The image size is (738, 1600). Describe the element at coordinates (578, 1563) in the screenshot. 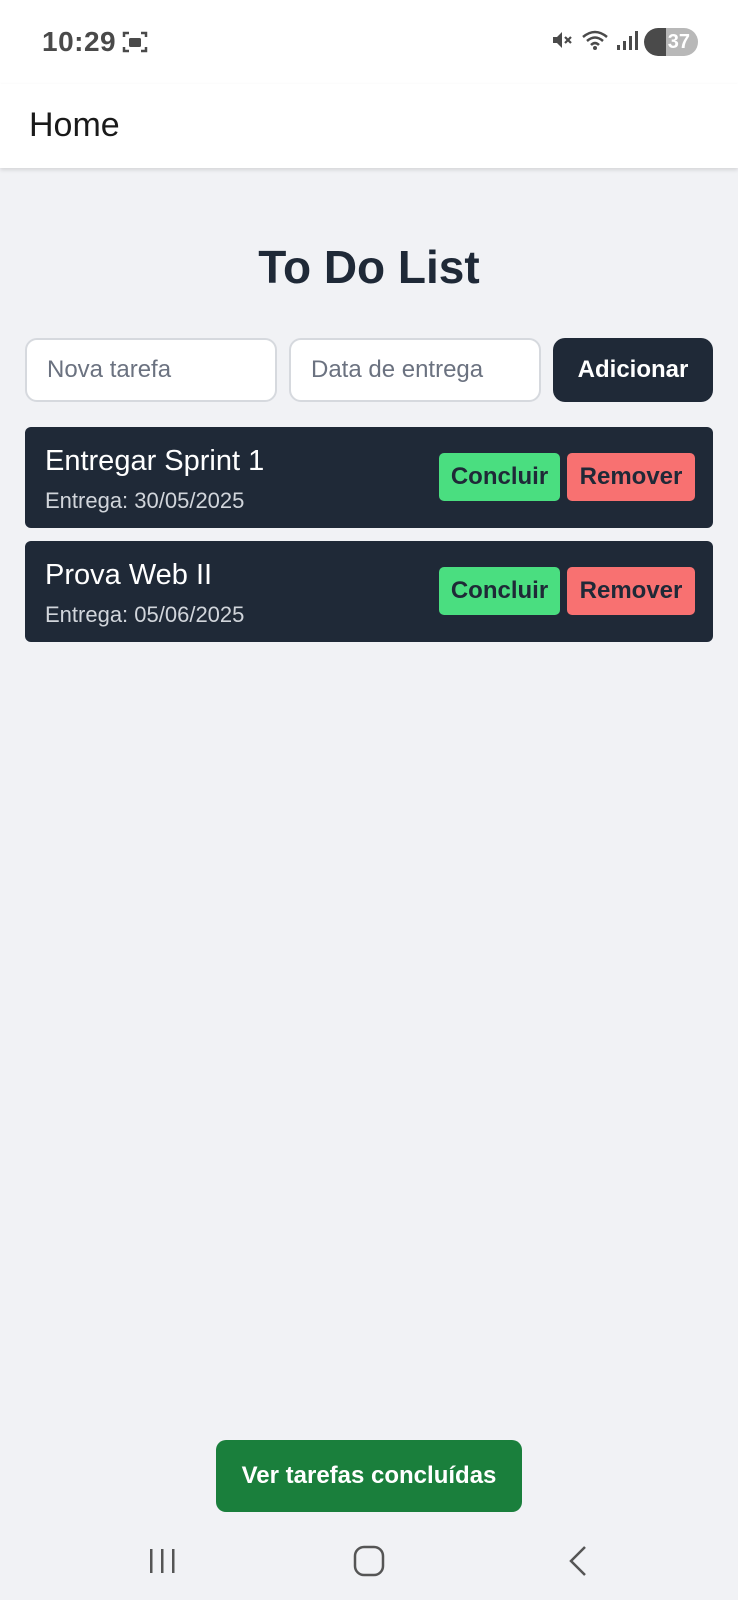

I see `back-icon` at that location.